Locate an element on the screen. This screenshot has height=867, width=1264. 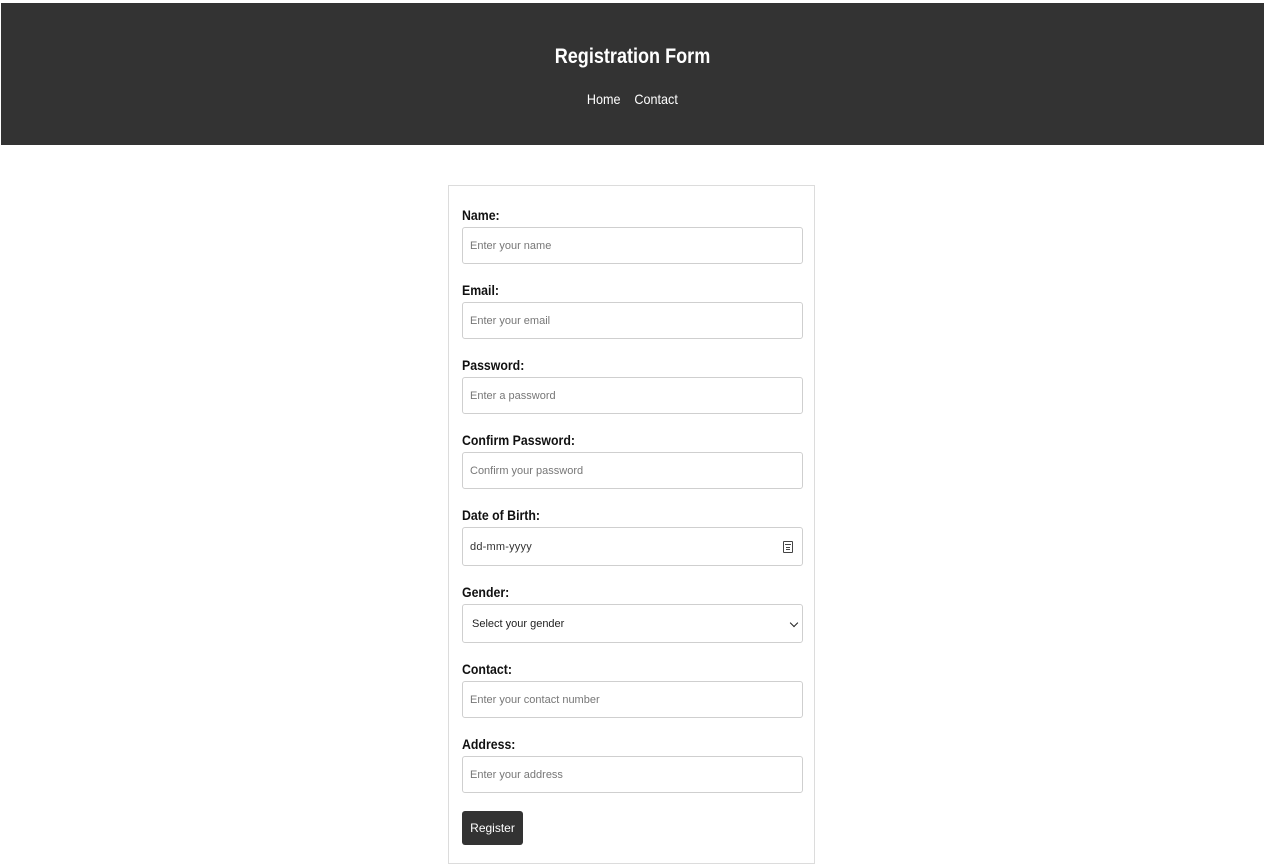
gender-field-group: Gender: Select your gender is located at coordinates (632, 613).